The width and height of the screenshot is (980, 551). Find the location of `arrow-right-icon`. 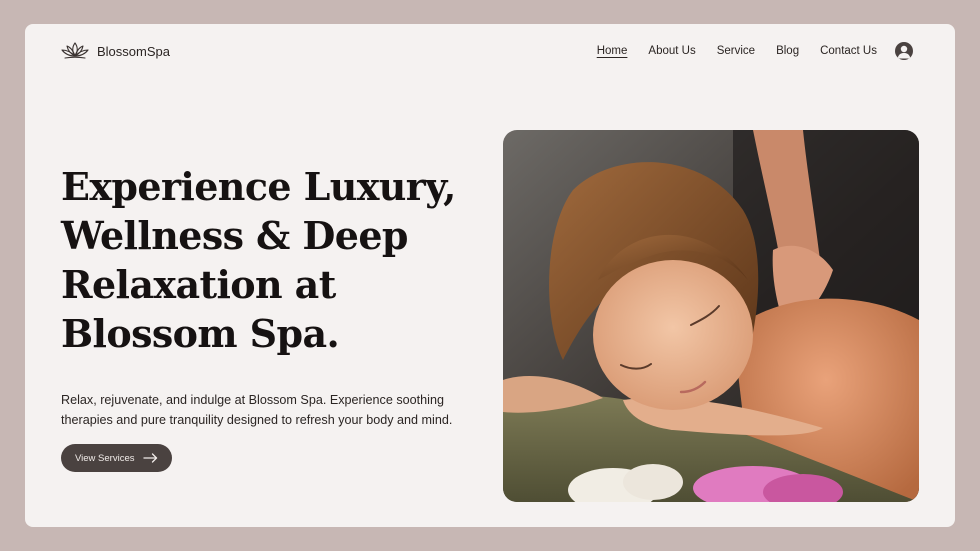

arrow-right-icon is located at coordinates (149, 458).